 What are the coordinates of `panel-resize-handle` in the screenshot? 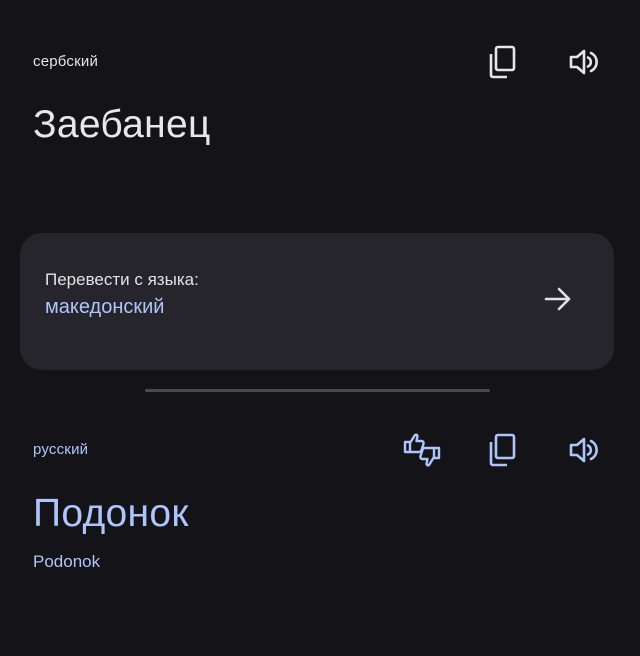 It's located at (317, 390).